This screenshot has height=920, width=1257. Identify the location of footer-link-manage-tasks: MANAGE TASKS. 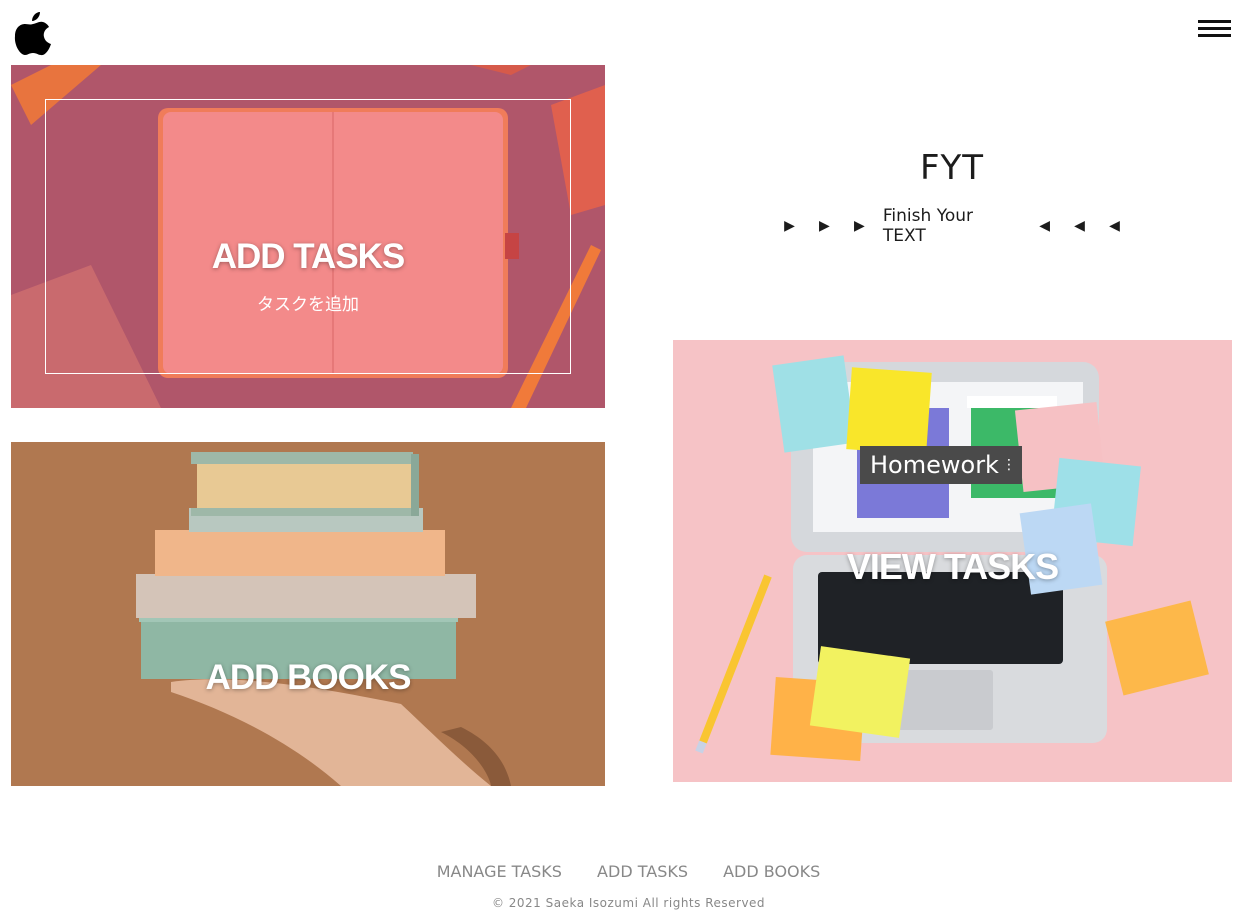
(499, 871).